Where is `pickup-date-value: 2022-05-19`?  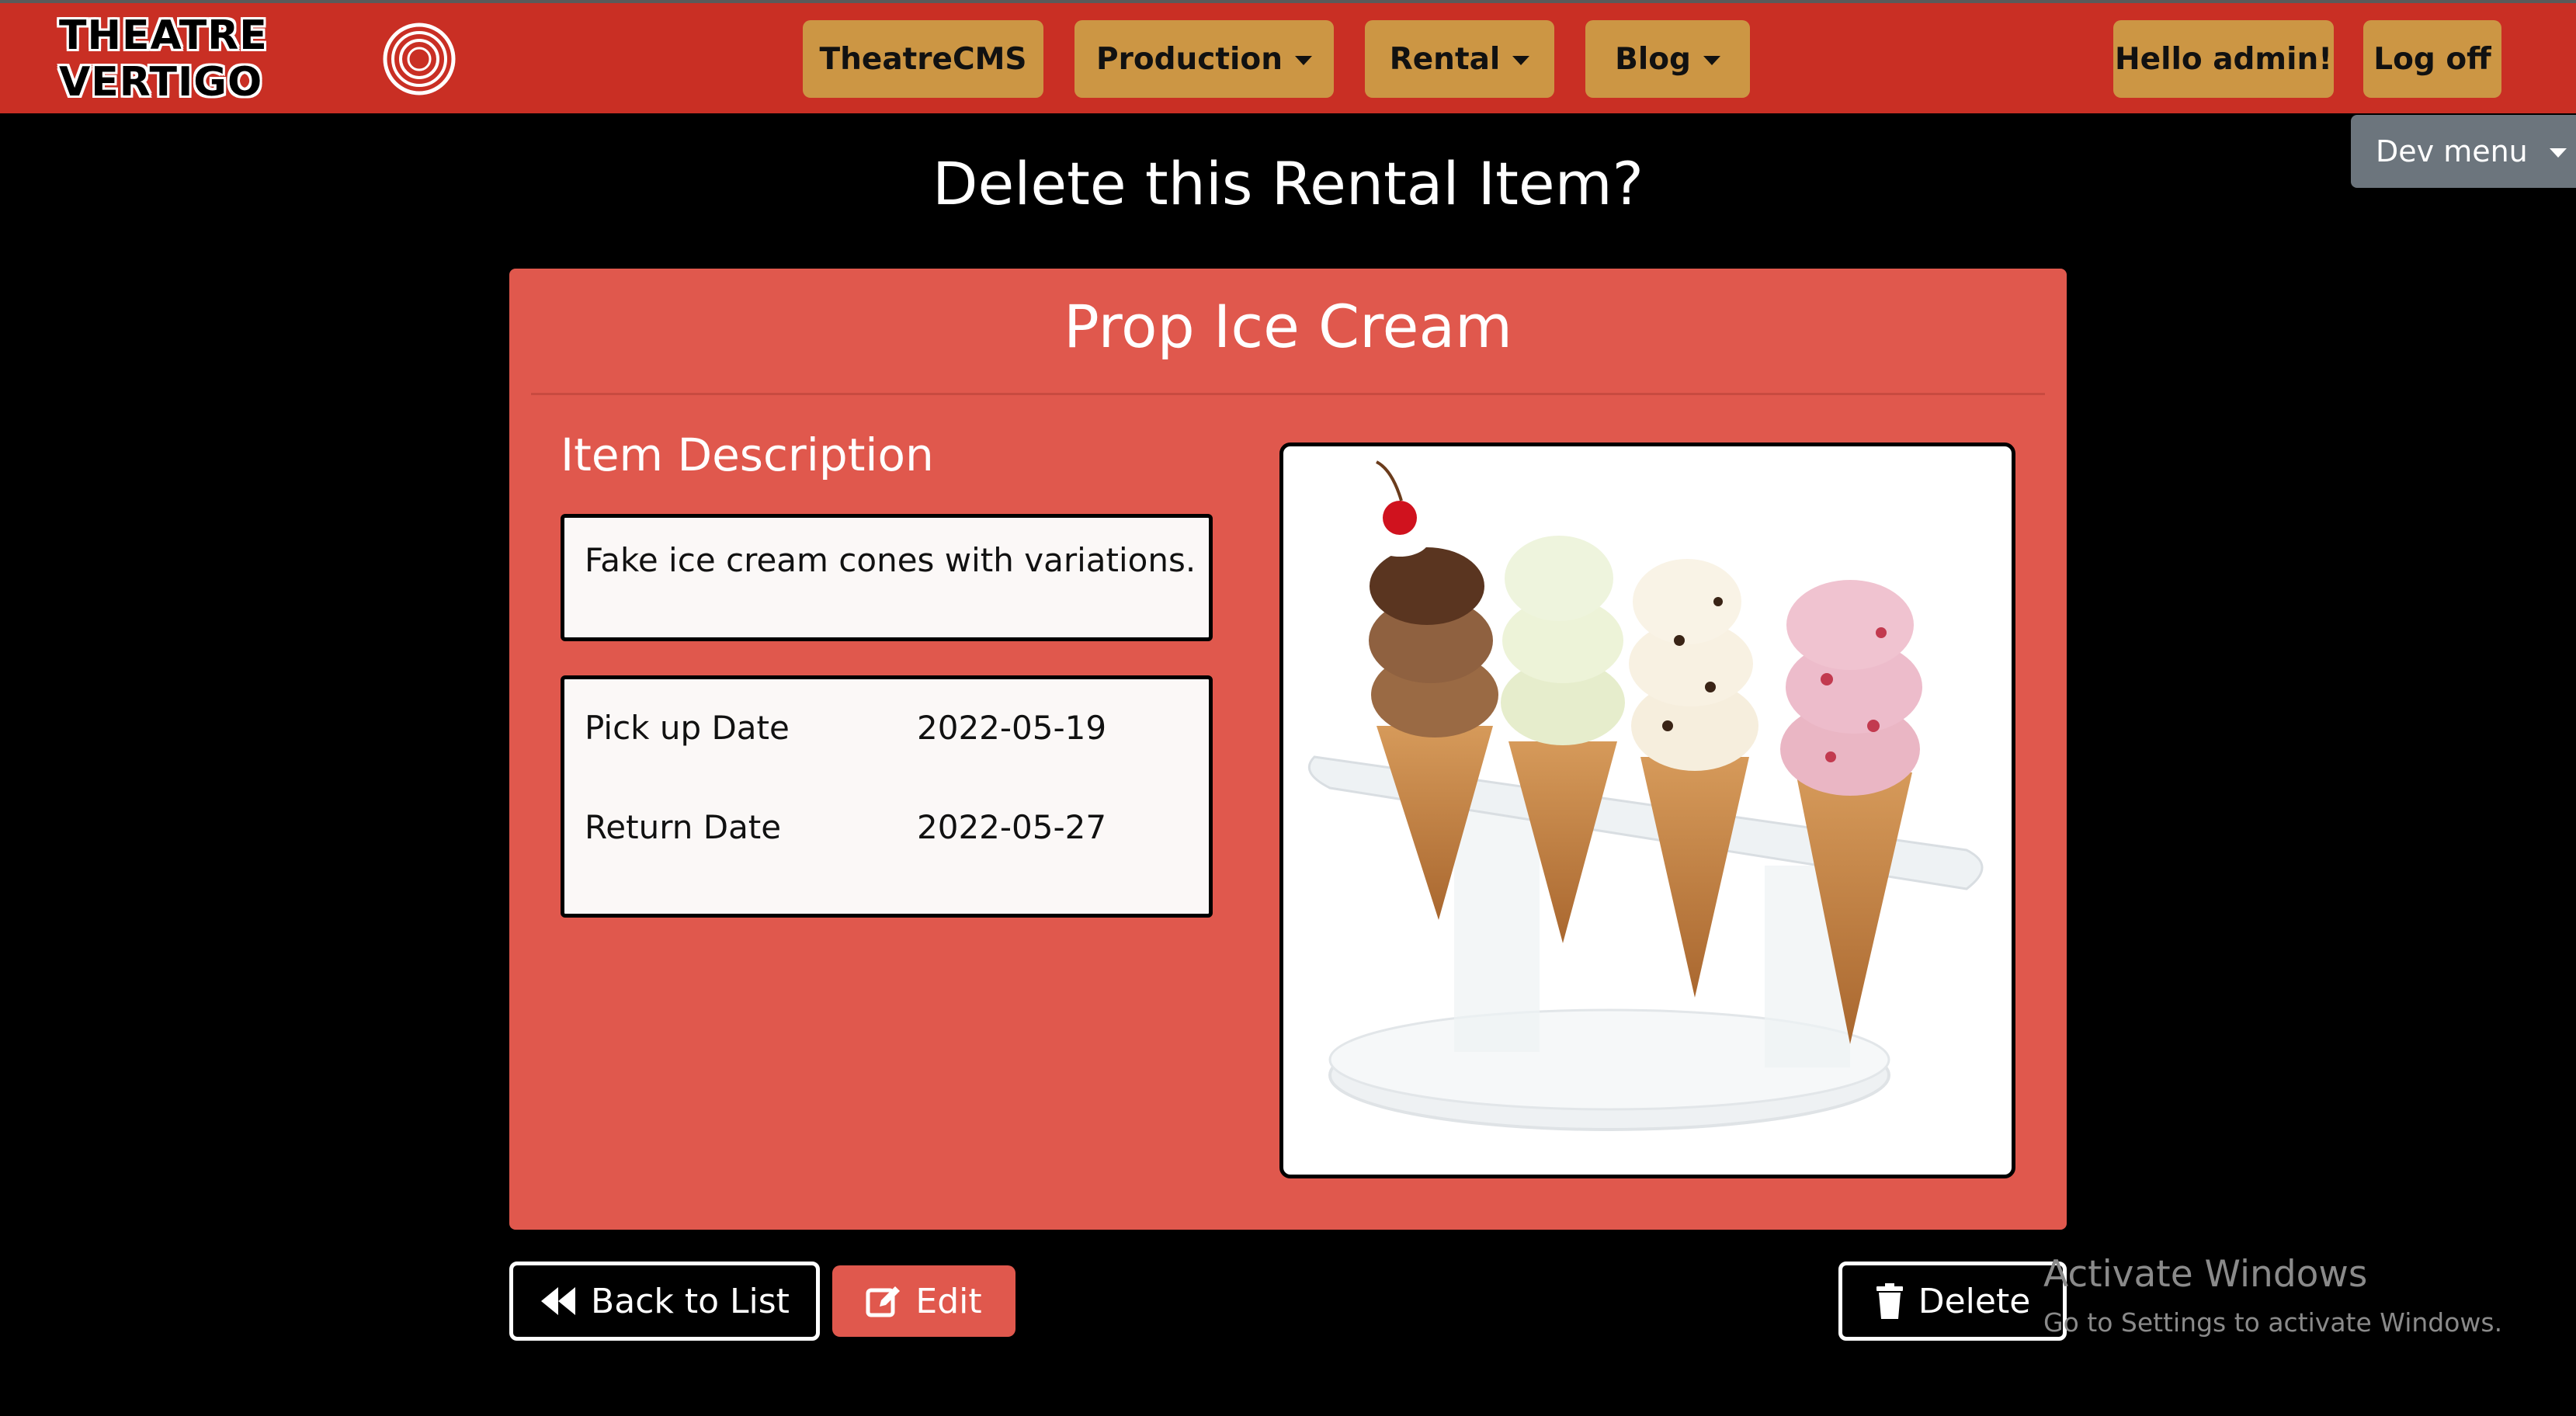
pickup-date-value: 2022-05-19 is located at coordinates (1012, 728).